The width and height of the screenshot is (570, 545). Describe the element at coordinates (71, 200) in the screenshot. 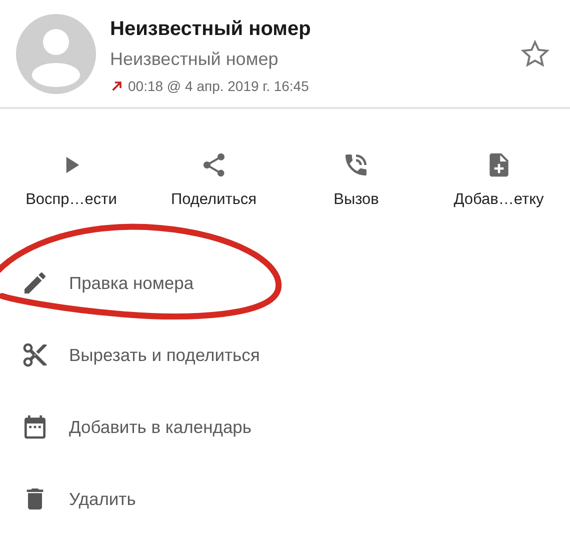

I see `action-label: Воспр…ести` at that location.